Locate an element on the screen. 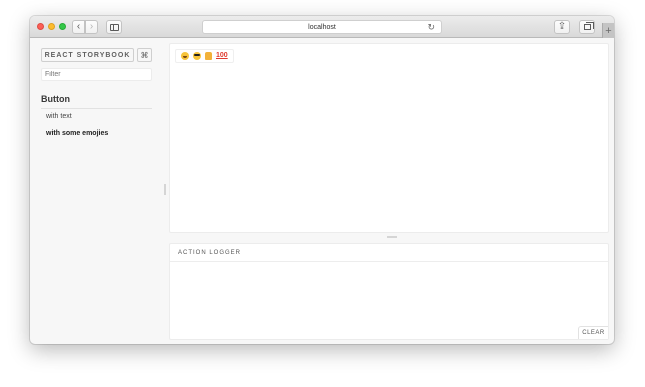 This screenshot has height=387, width=645. back-icon: ‹ is located at coordinates (78, 27).